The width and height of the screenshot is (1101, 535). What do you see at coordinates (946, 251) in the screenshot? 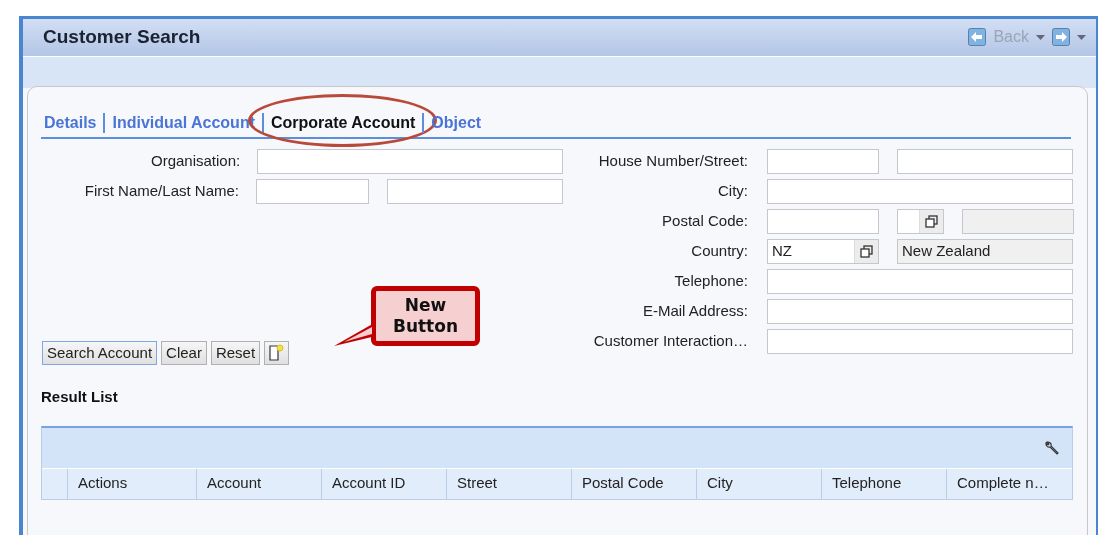
I see `field-value: New Zealand` at bounding box center [946, 251].